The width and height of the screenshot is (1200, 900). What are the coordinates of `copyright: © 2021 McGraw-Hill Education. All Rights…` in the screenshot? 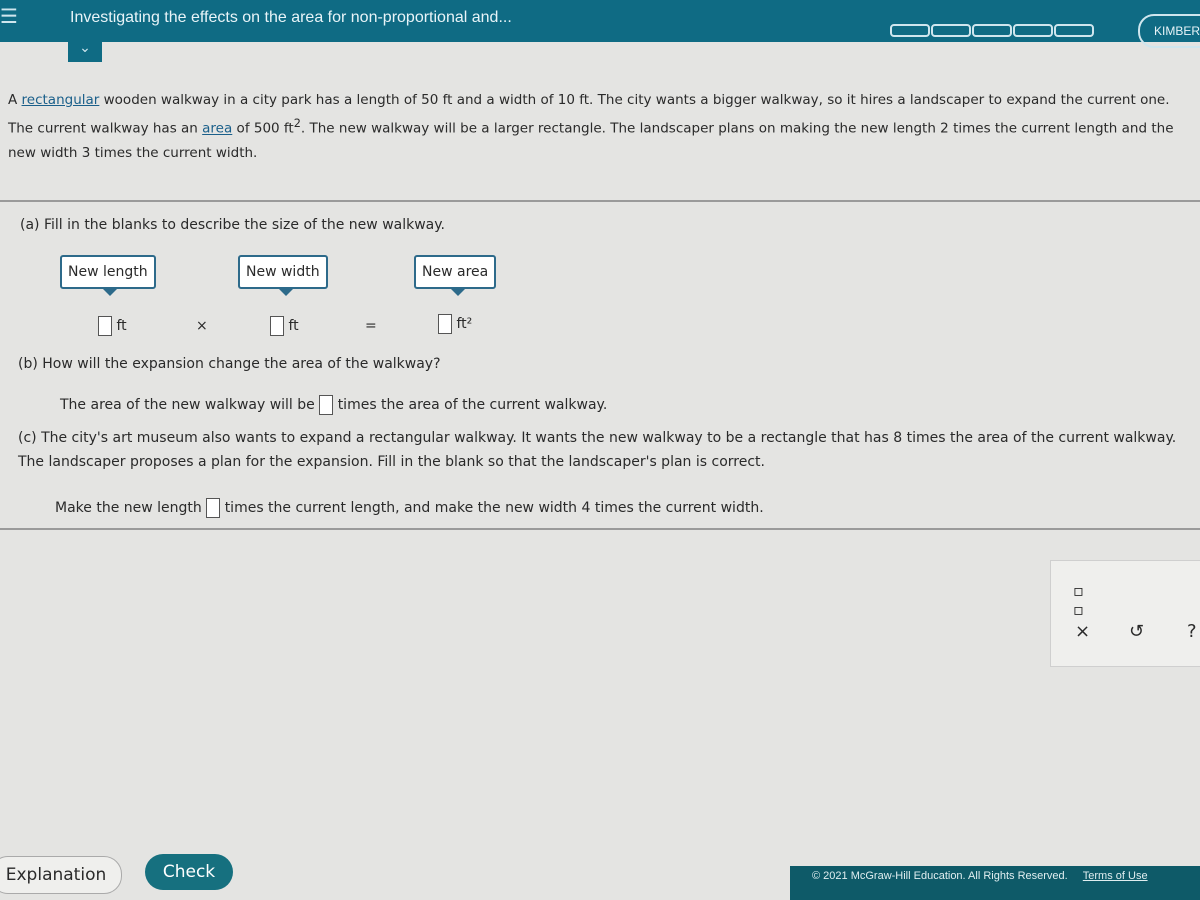 It's located at (940, 876).